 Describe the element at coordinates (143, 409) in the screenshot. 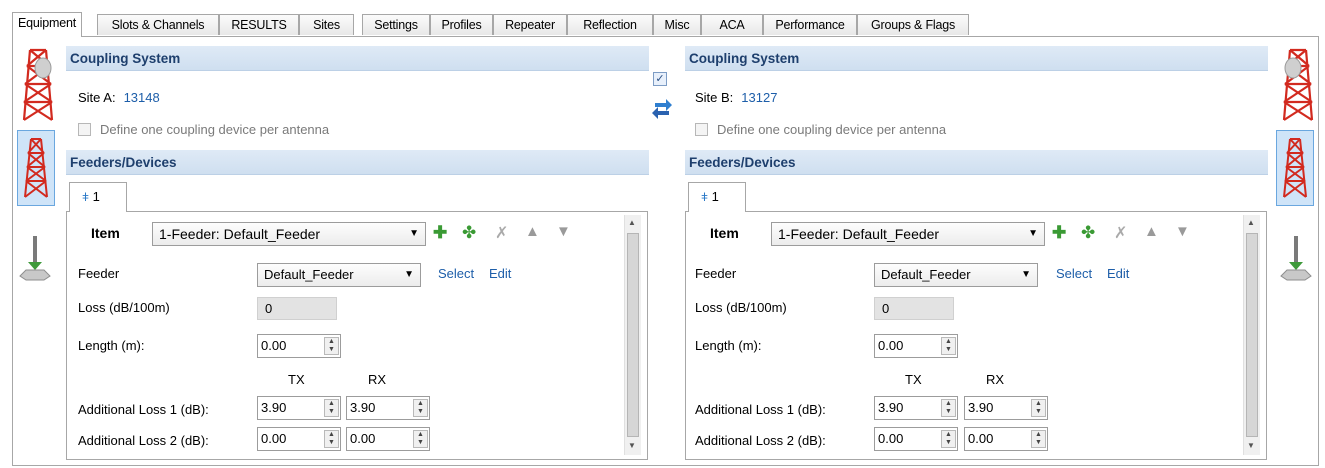

I see `additional-loss-1-label: Additional Loss 1 (dB):` at that location.